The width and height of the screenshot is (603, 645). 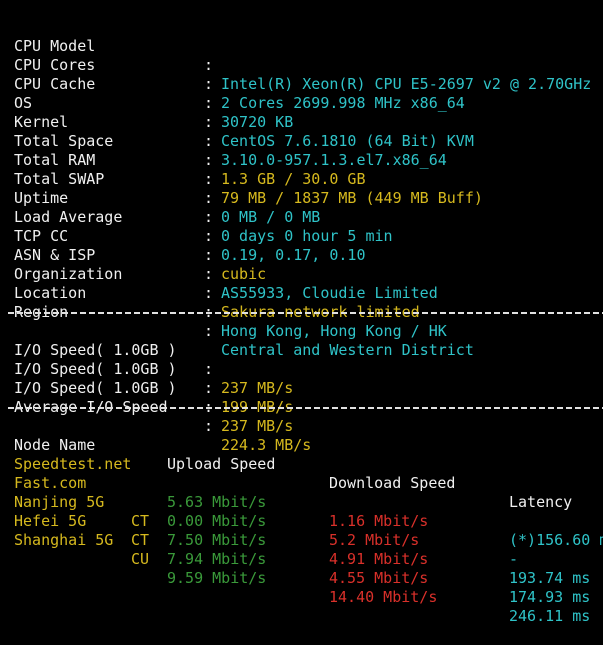 What do you see at coordinates (301, 283) in the screenshot?
I see `info-row-organization: Organization : Sakura network limited` at bounding box center [301, 283].